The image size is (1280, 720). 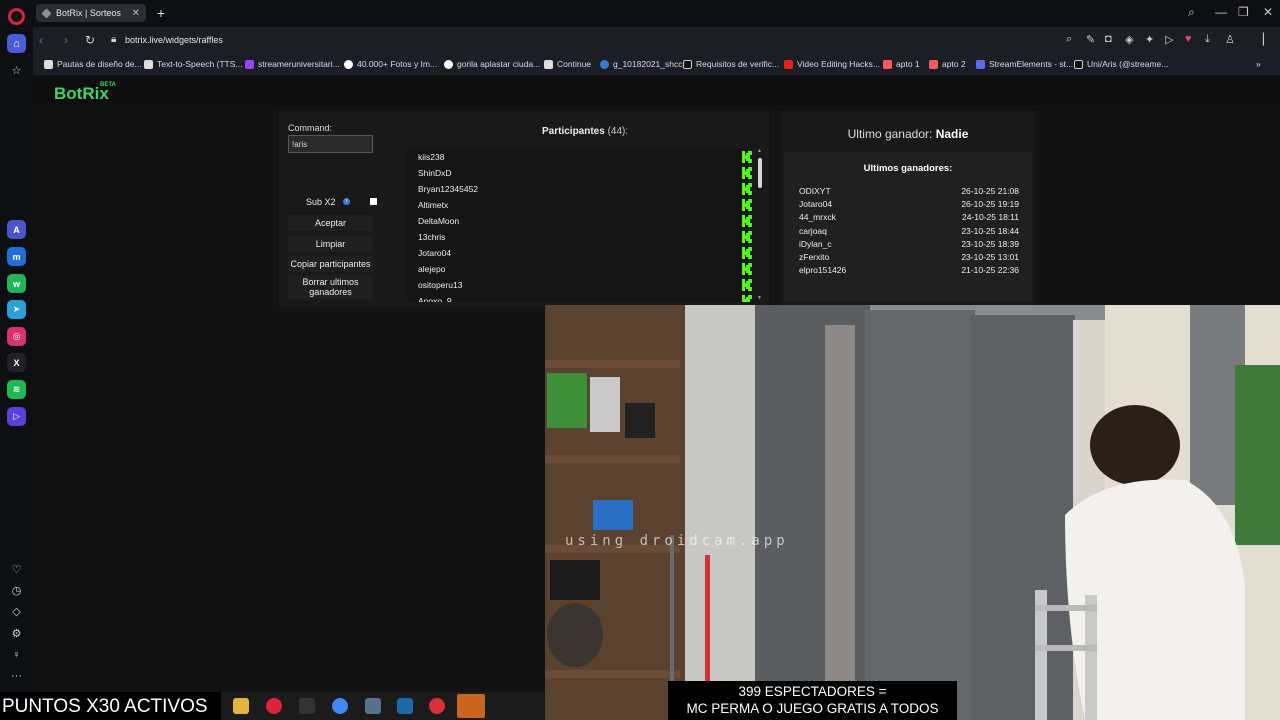 What do you see at coordinates (901, 64) in the screenshot?
I see `bookmark-item: apto 1` at bounding box center [901, 64].